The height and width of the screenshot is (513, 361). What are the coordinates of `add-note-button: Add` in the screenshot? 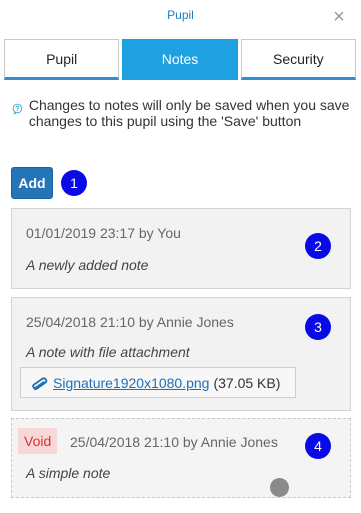 It's located at (32, 183).